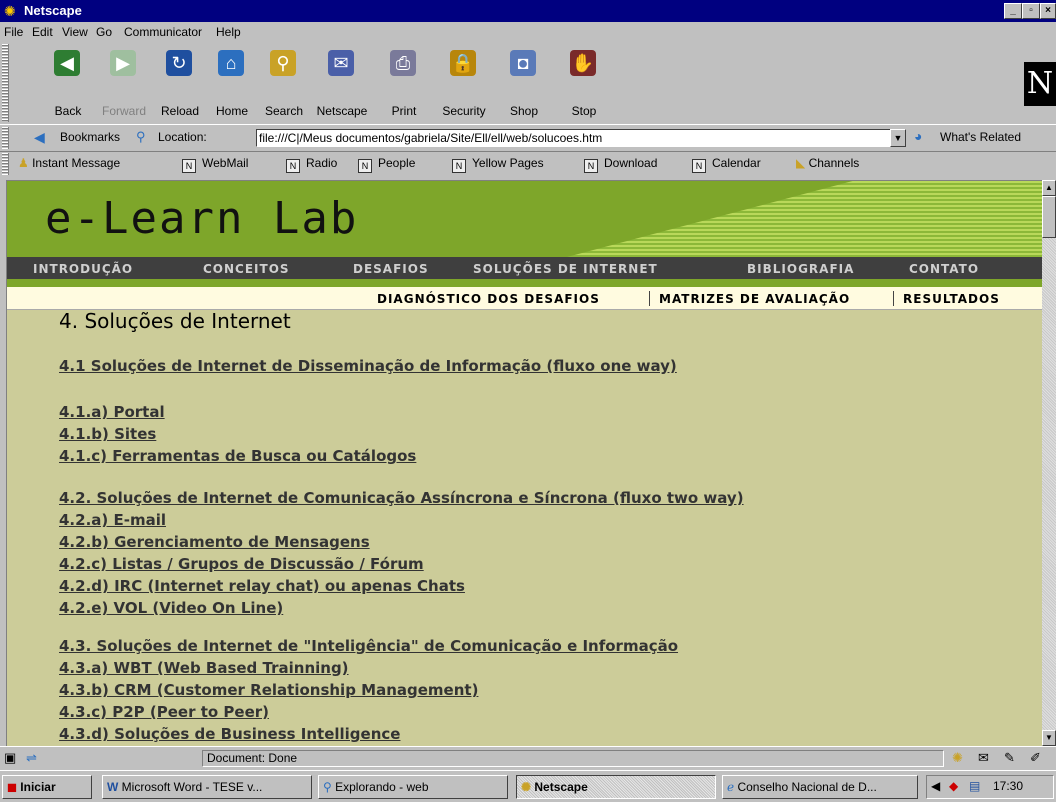  What do you see at coordinates (284, 83) in the screenshot?
I see `search-button: ⚲ Search` at bounding box center [284, 83].